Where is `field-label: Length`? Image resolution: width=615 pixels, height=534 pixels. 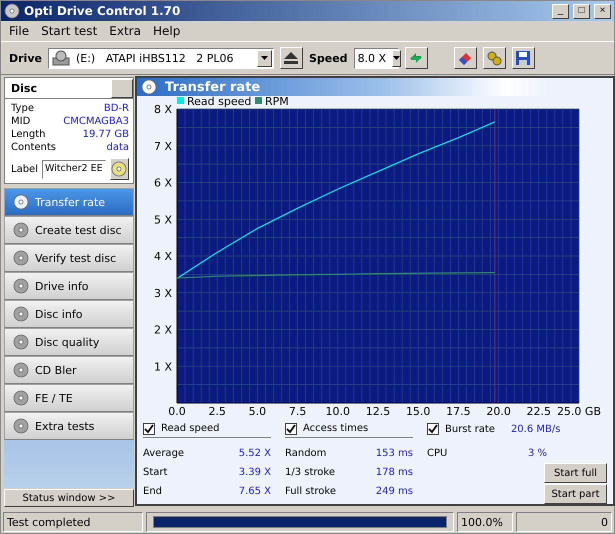
field-label: Length is located at coordinates (28, 135).